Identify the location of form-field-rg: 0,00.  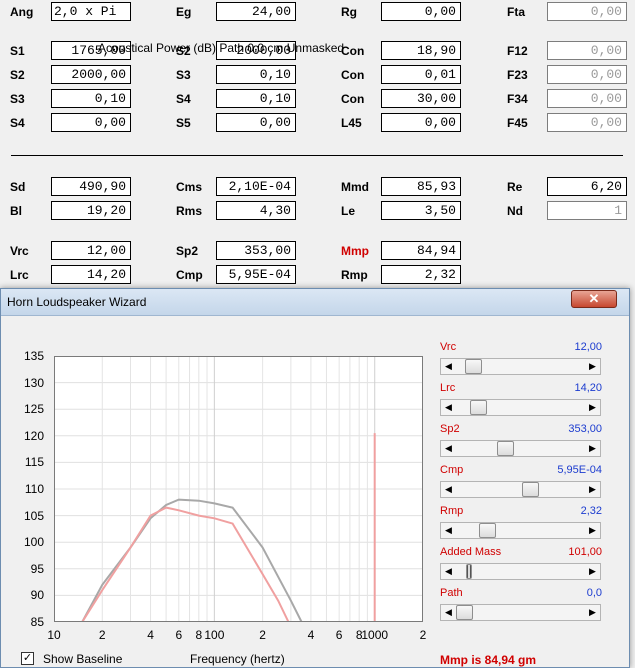
(421, 11).